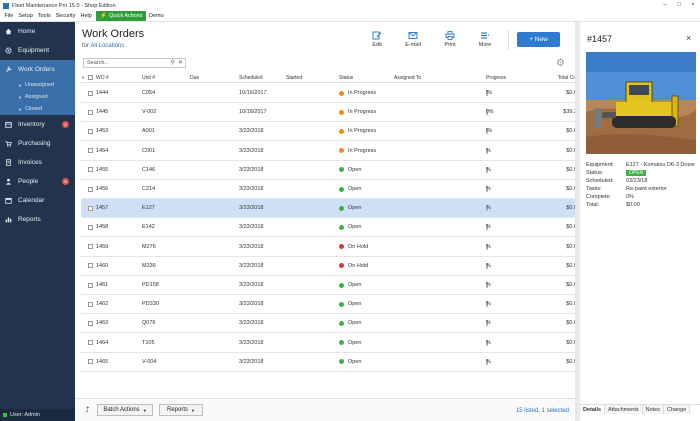 Image resolution: width=700 pixels, height=421 pixels. What do you see at coordinates (330, 247) in the screenshot?
I see `table-row: 1459M2763/23/2018On Hold0%$0.00` at bounding box center [330, 247].